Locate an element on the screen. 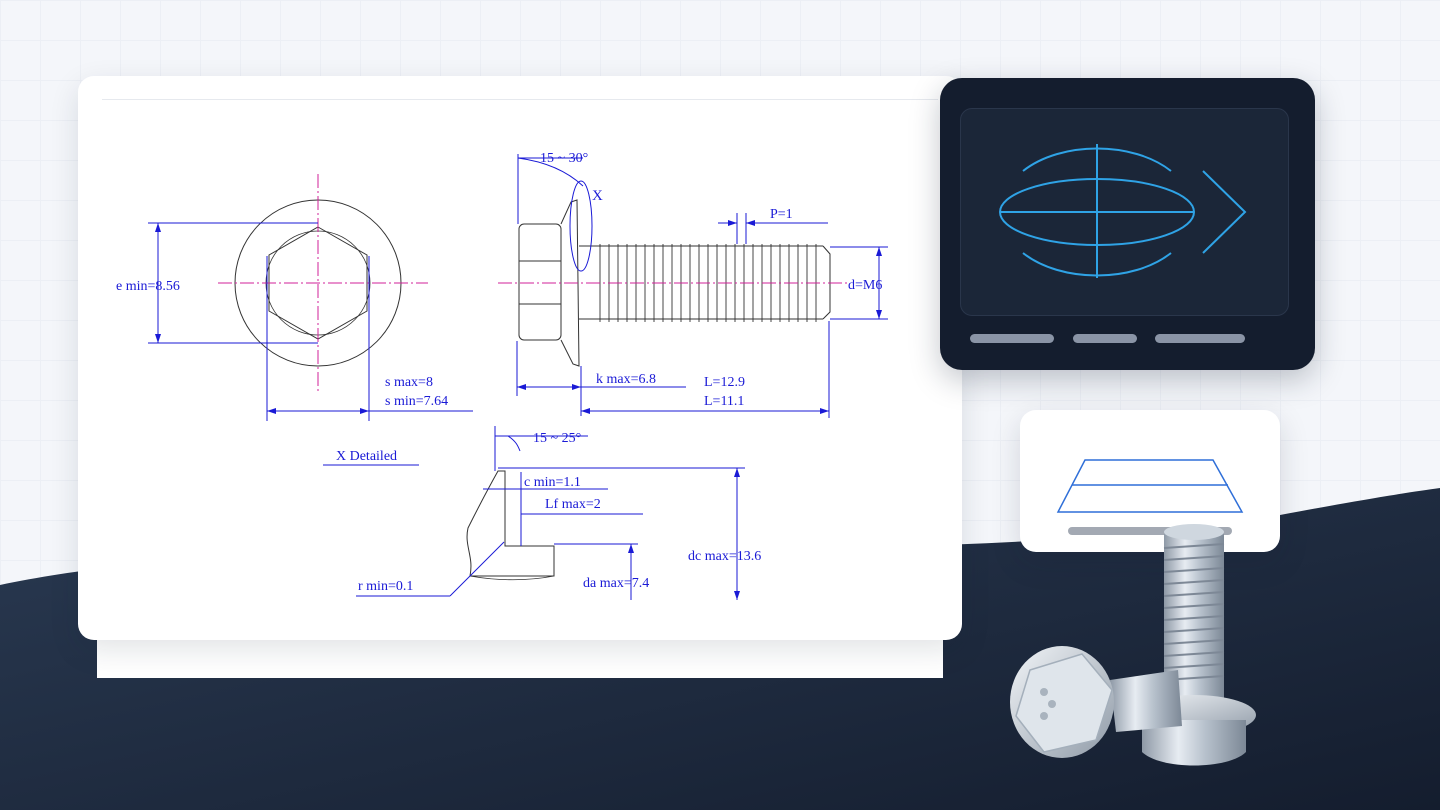 The width and height of the screenshot is (1440, 810). s-min-label: s min=7.64 is located at coordinates (416, 401).